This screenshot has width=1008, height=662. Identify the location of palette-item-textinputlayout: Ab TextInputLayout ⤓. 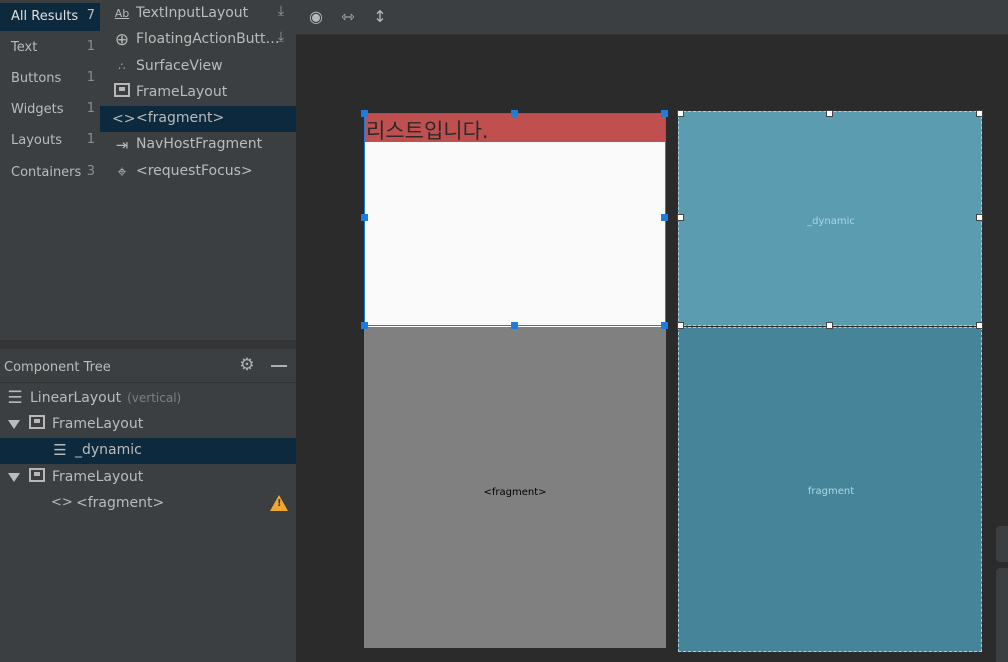
(198, 14).